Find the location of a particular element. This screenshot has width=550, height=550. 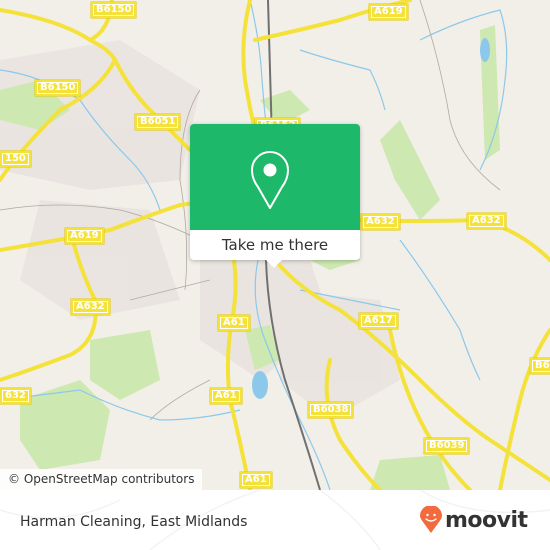

road-label-a617: A617 is located at coordinates (378, 321).